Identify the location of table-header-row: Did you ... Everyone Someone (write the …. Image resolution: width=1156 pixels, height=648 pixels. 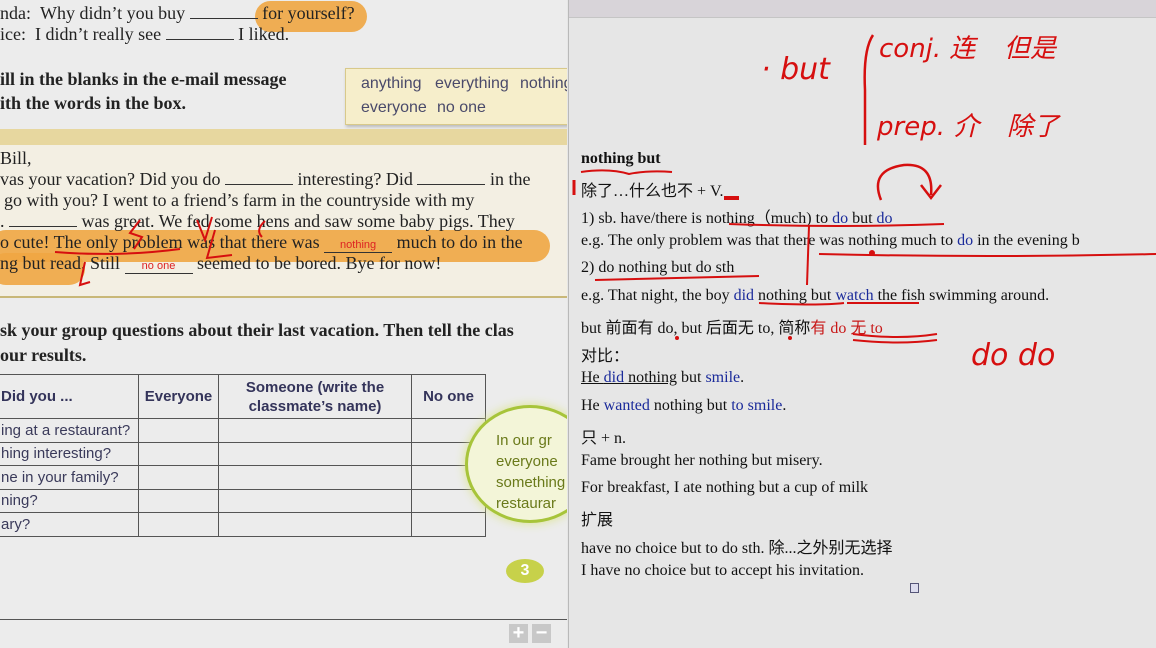
(243, 396).